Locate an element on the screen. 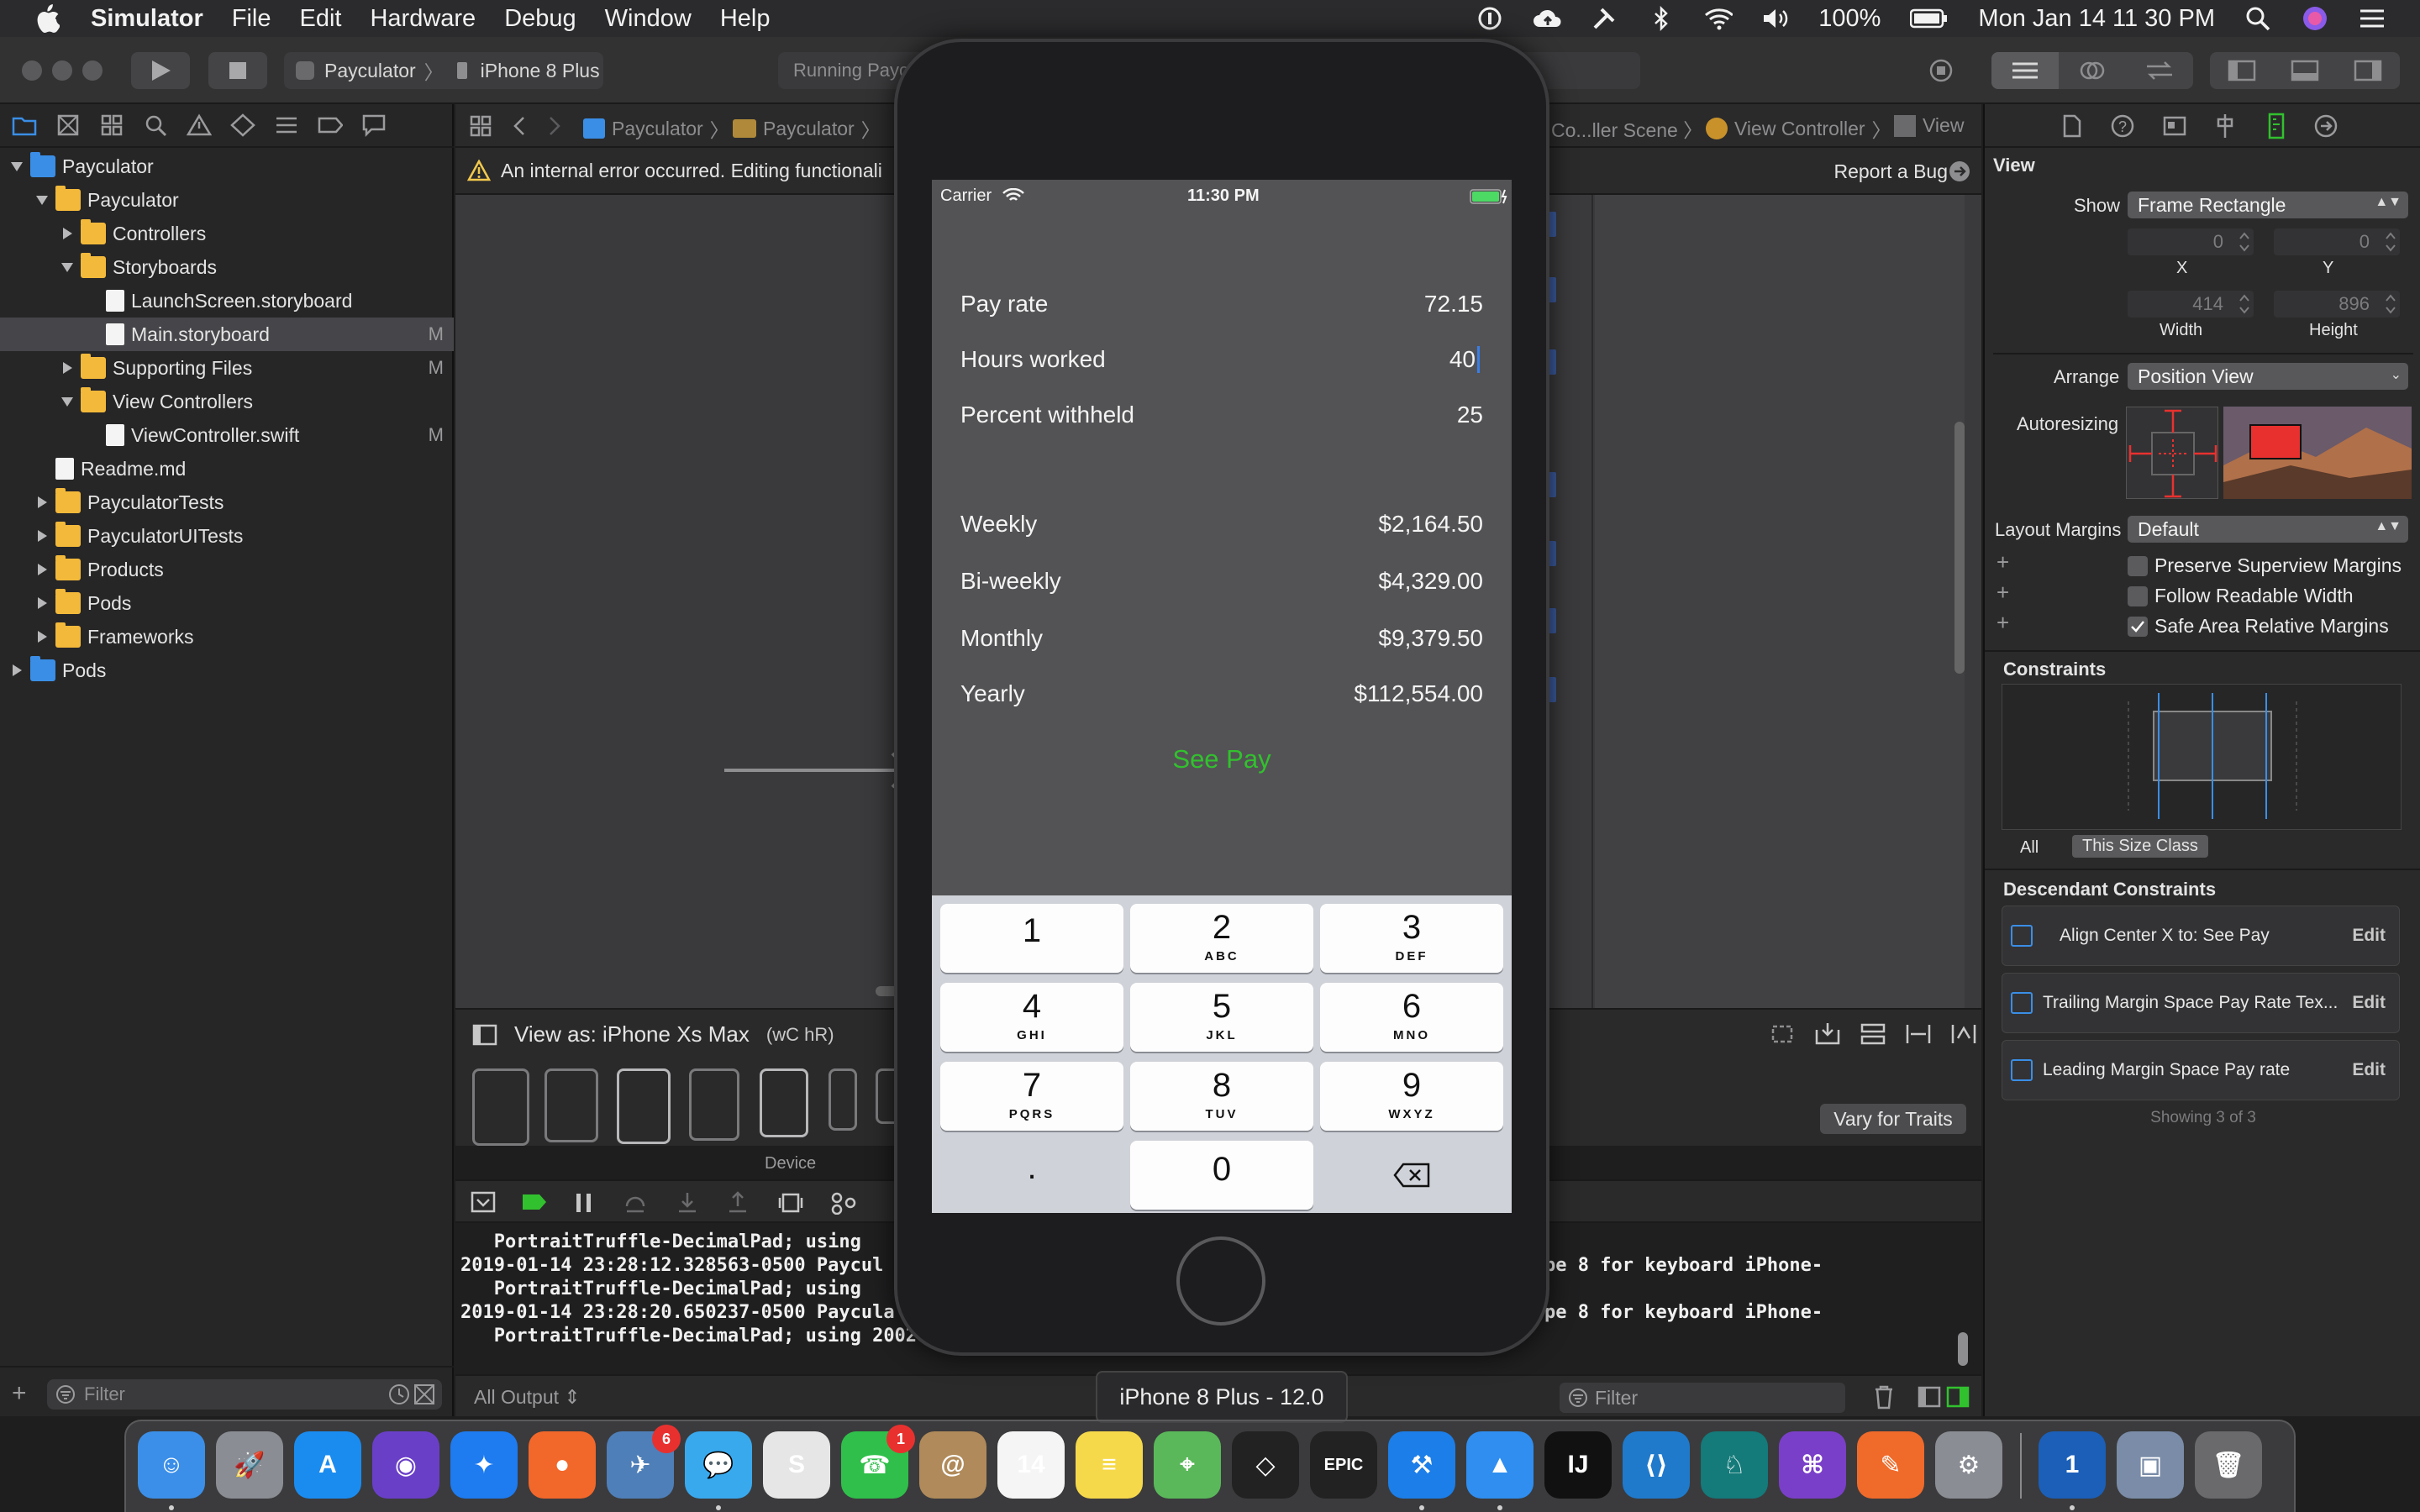 The image size is (2420, 1512). view-debugger-icon is located at coordinates (790, 1203).